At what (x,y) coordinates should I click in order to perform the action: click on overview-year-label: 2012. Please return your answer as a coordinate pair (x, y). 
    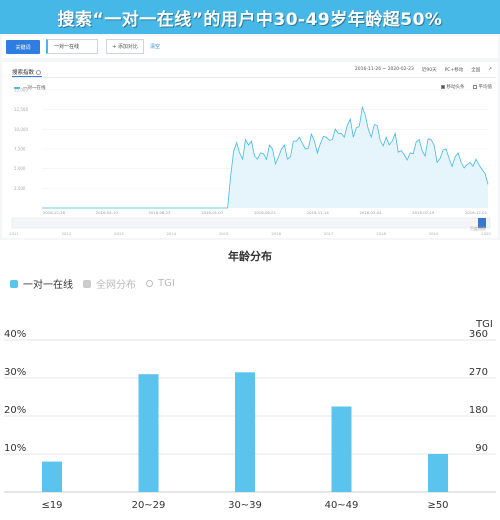
    Looking at the image, I should click on (67, 233).